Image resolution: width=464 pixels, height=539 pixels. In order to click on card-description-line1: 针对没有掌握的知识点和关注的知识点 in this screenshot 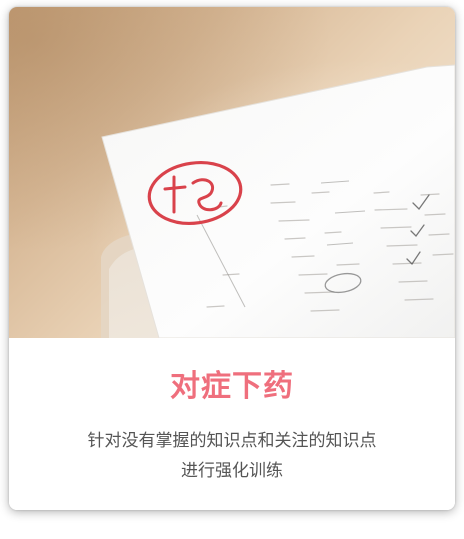, I will do `click(232, 441)`.